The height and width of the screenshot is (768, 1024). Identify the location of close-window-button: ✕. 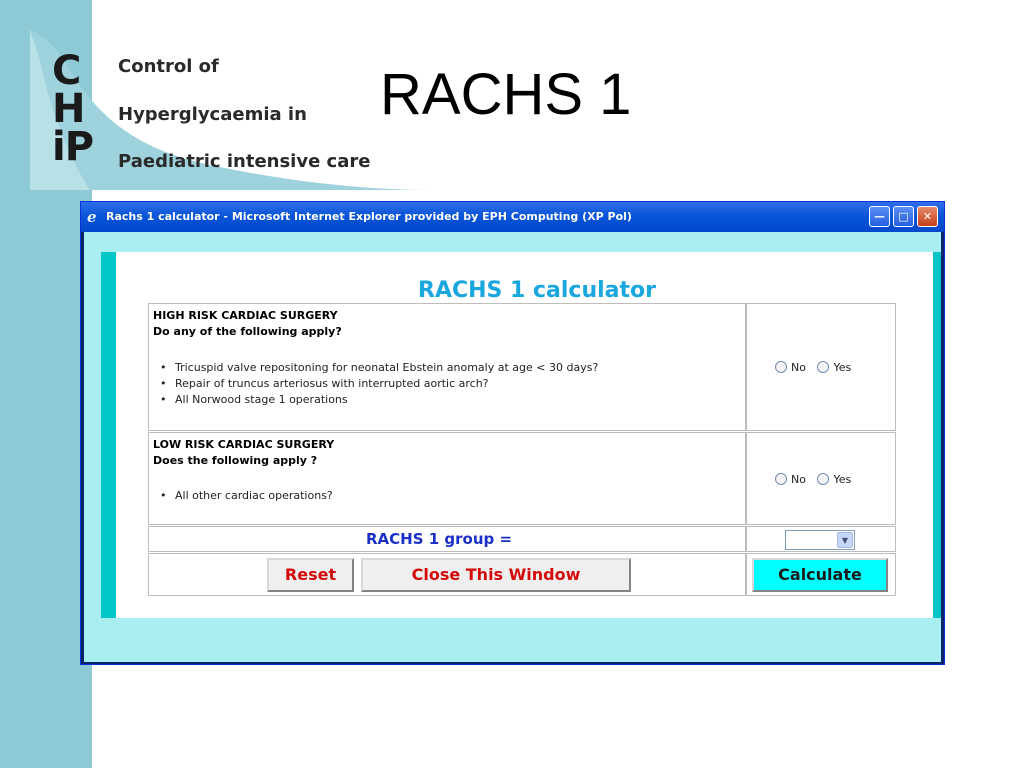
(927, 216).